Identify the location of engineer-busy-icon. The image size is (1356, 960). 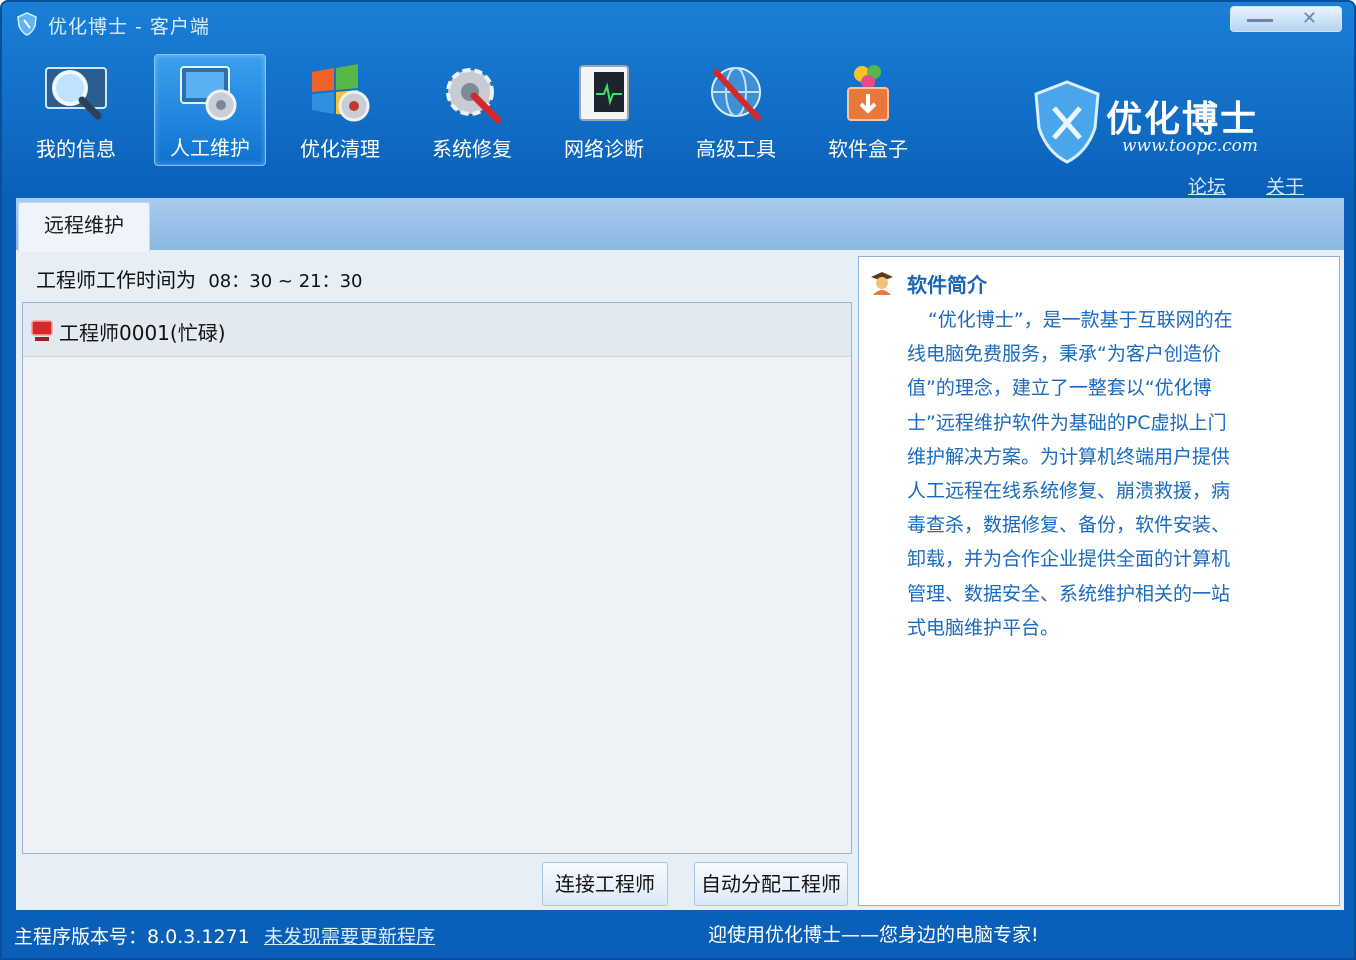
(42, 330).